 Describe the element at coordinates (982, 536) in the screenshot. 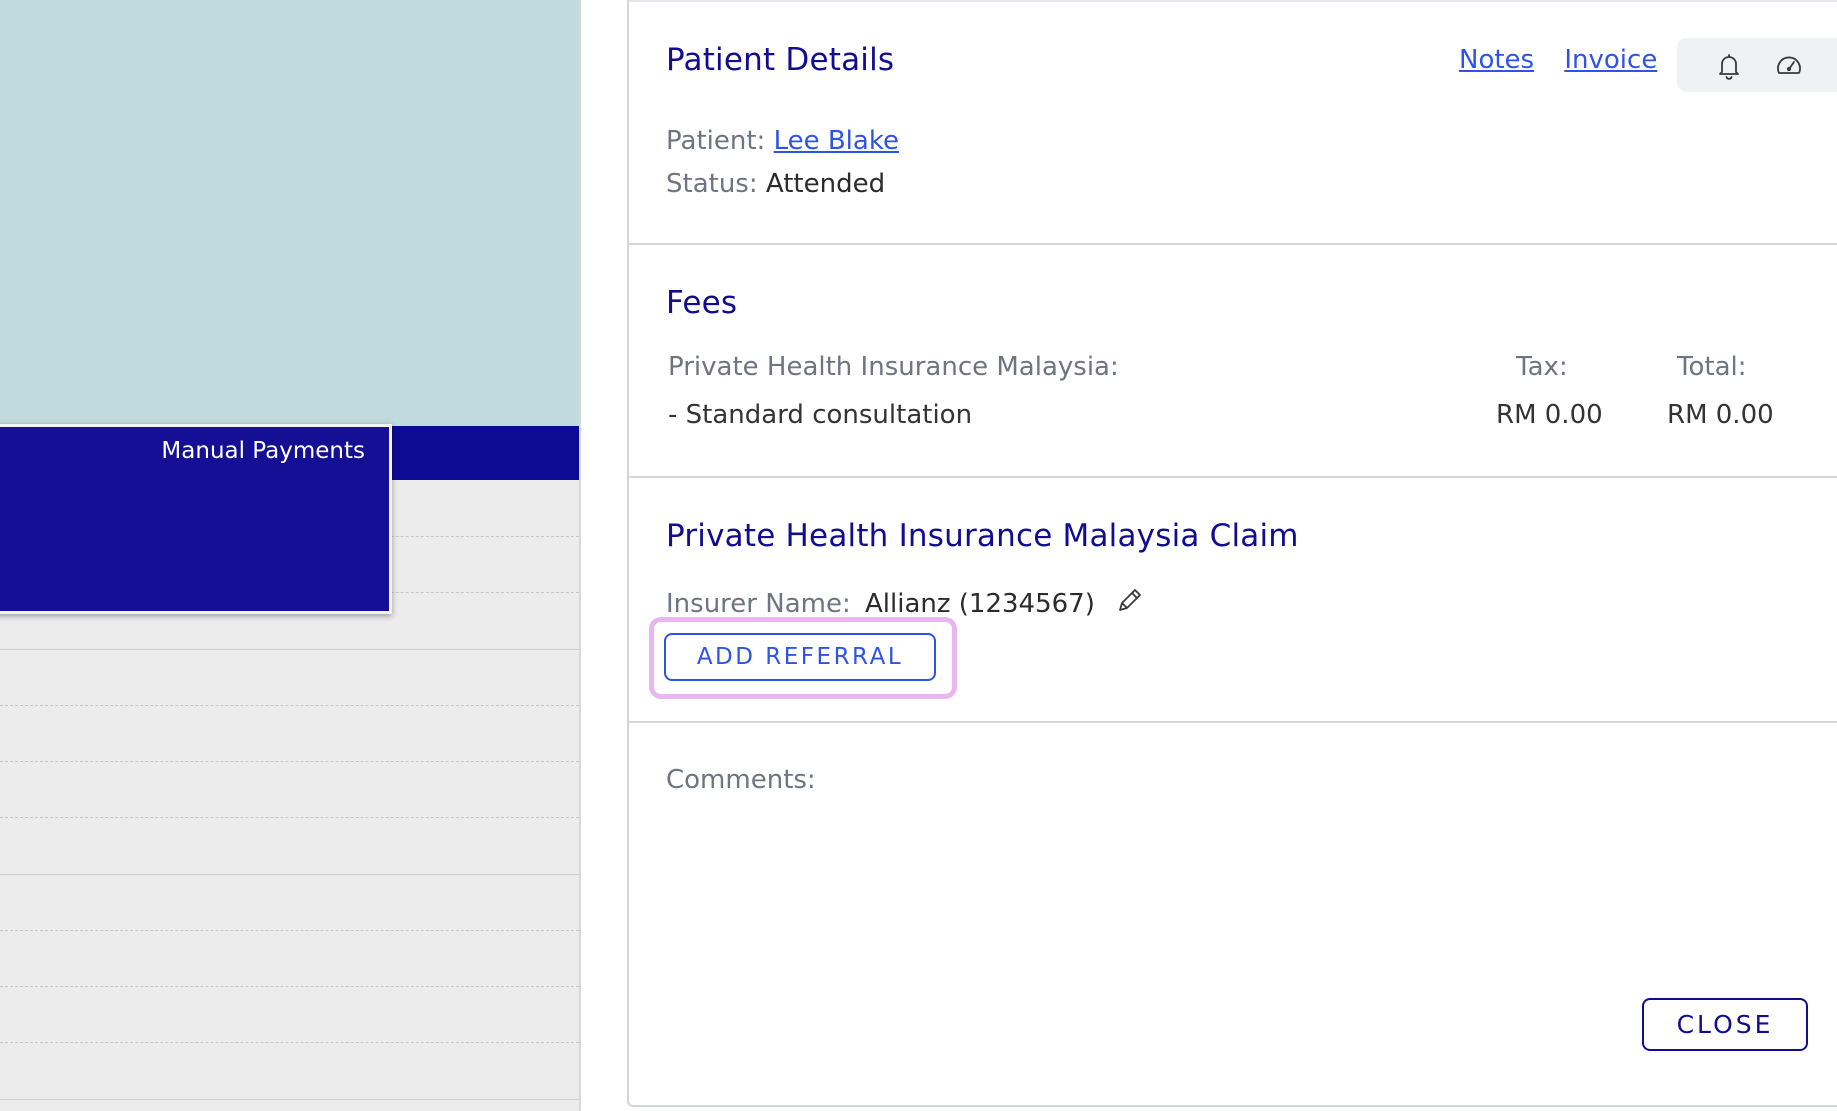

I see `claim-title: Private Health Insurance Malaysia Claim` at that location.